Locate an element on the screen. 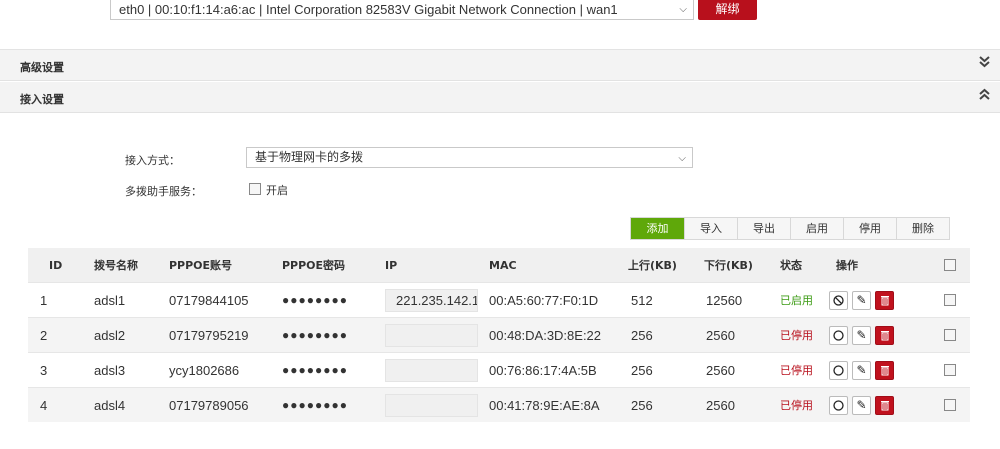 This screenshot has height=449, width=1000. cell-name: adsl4 is located at coordinates (110, 405).